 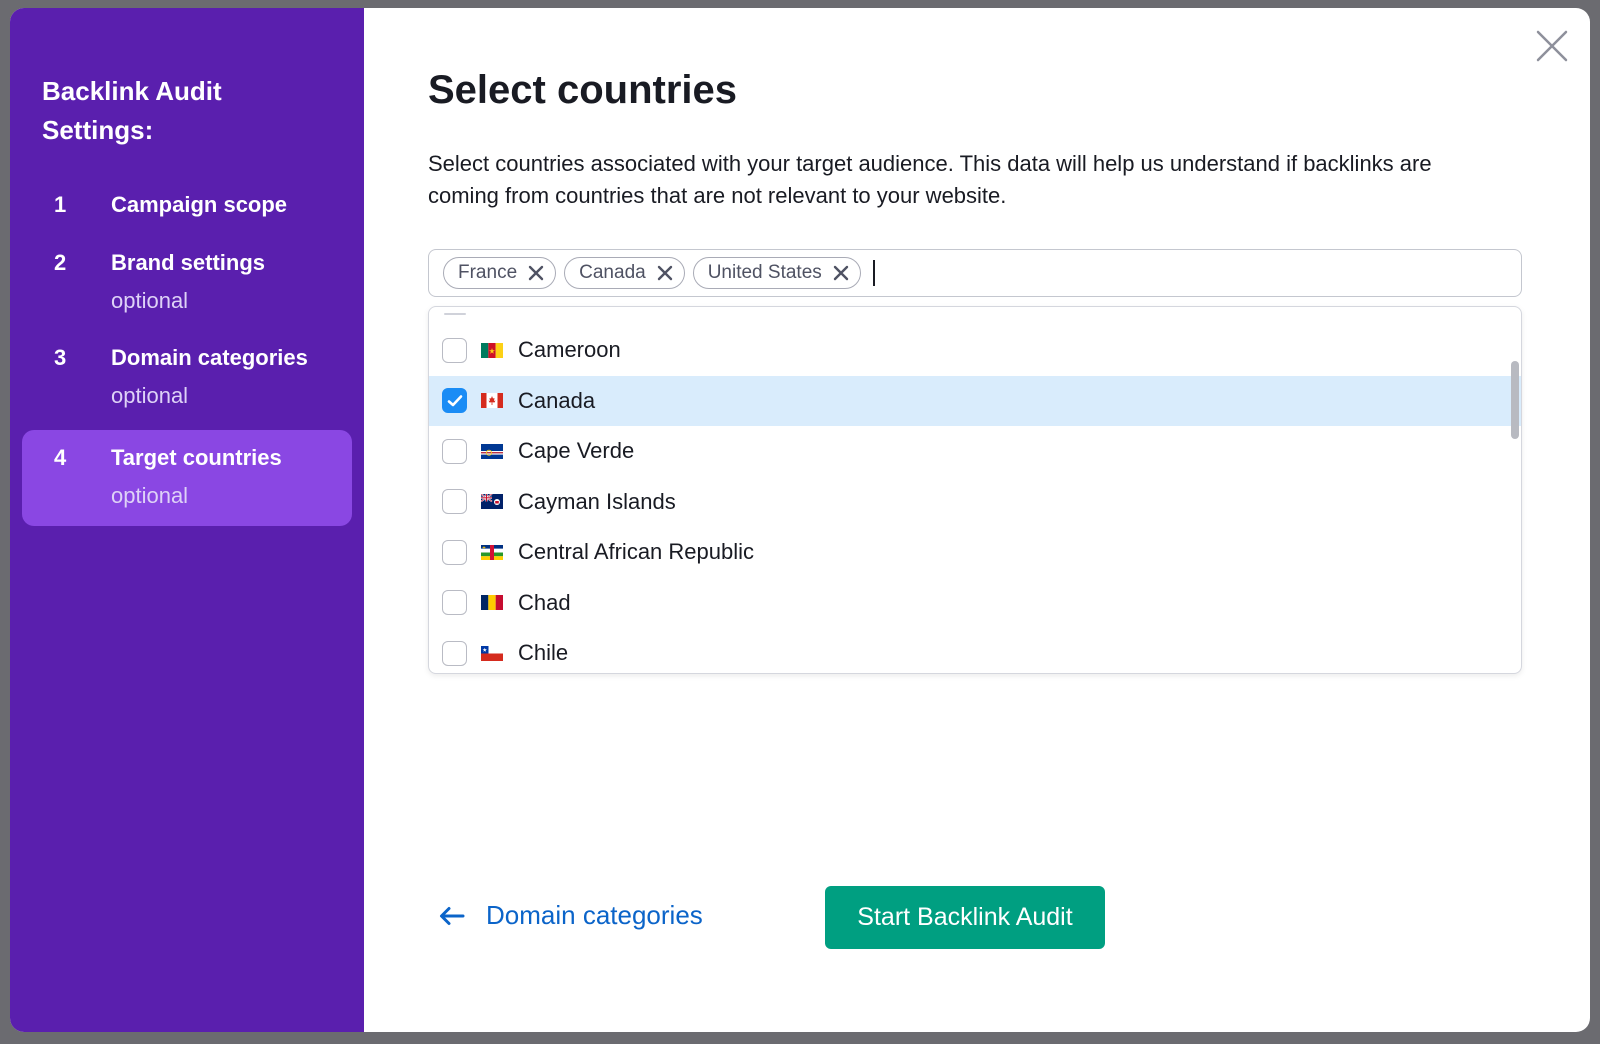 I want to click on selected-tag-united-states: United States, so click(x=776, y=273).